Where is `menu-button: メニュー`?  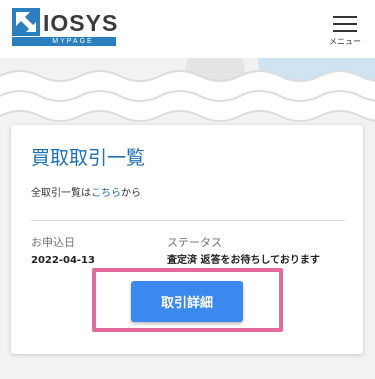
menu-button: メニュー is located at coordinates (345, 32).